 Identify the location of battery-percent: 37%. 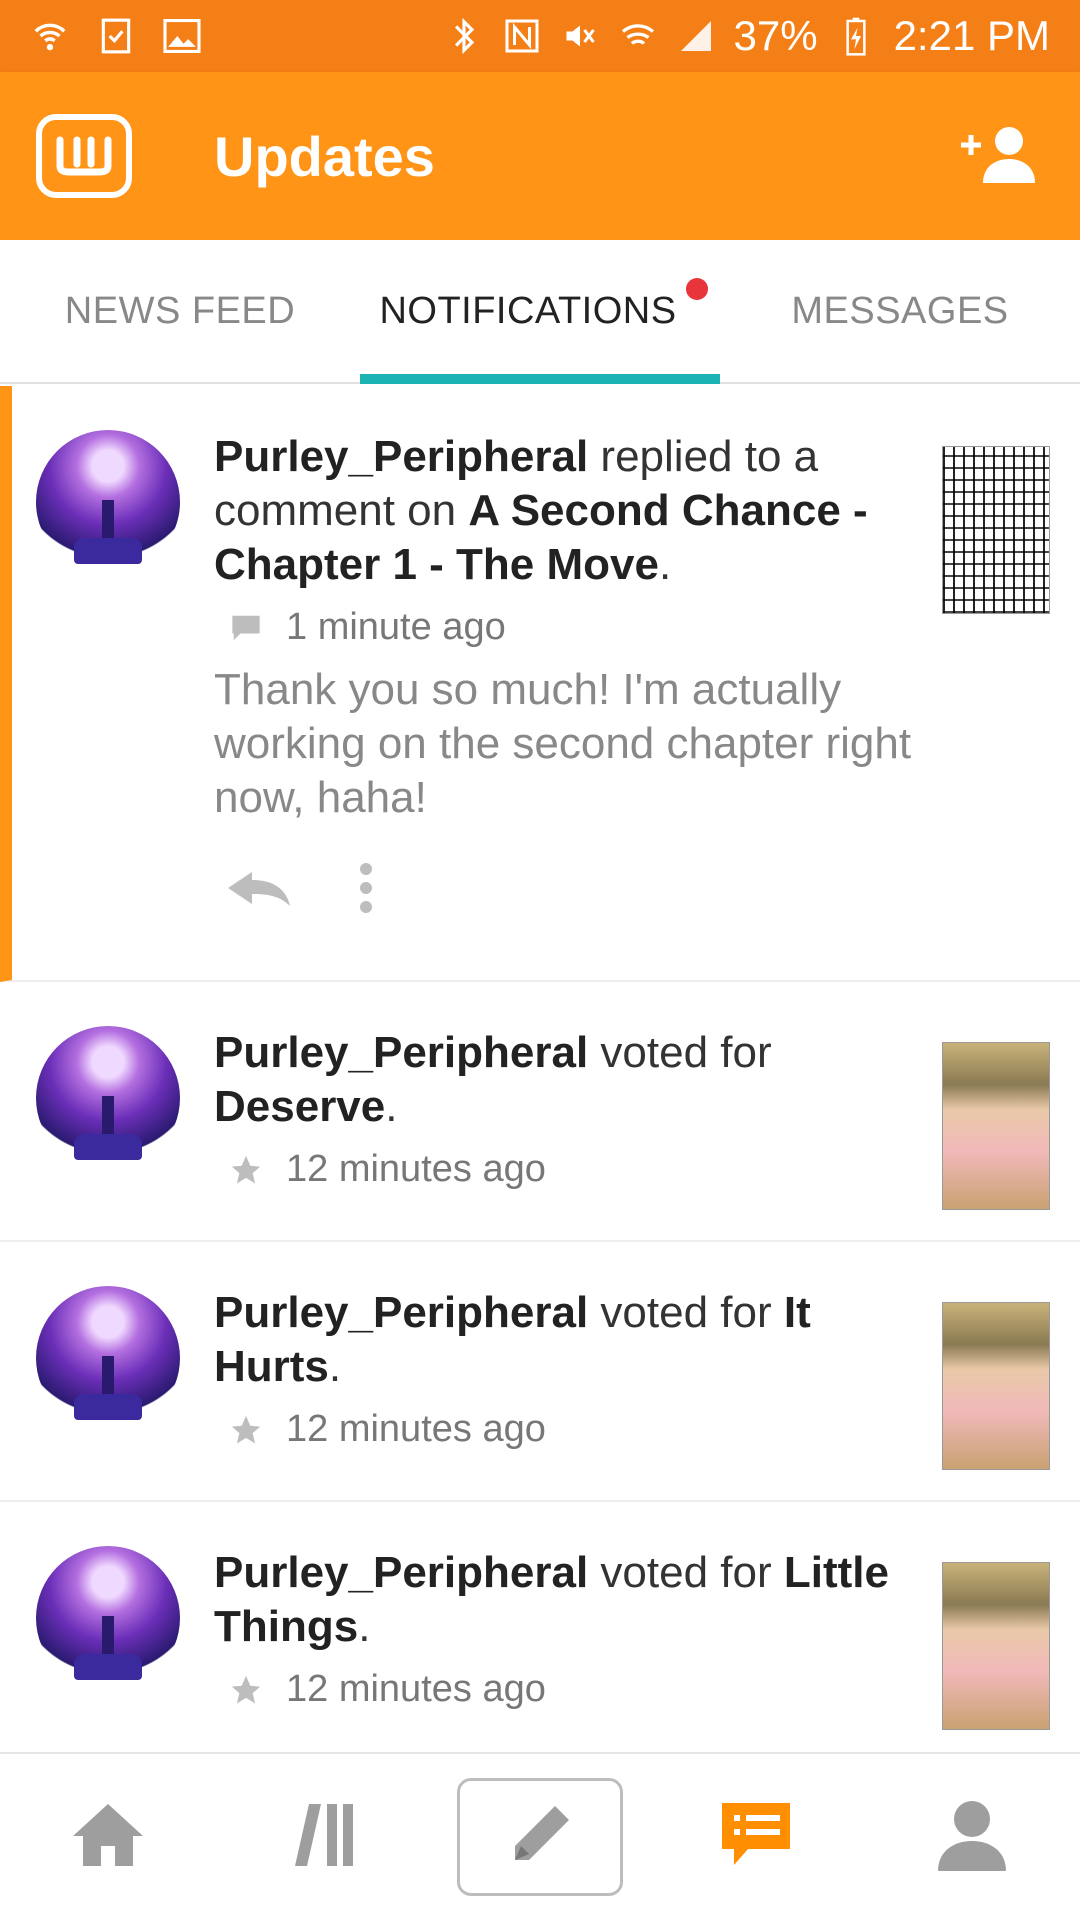
(775, 35).